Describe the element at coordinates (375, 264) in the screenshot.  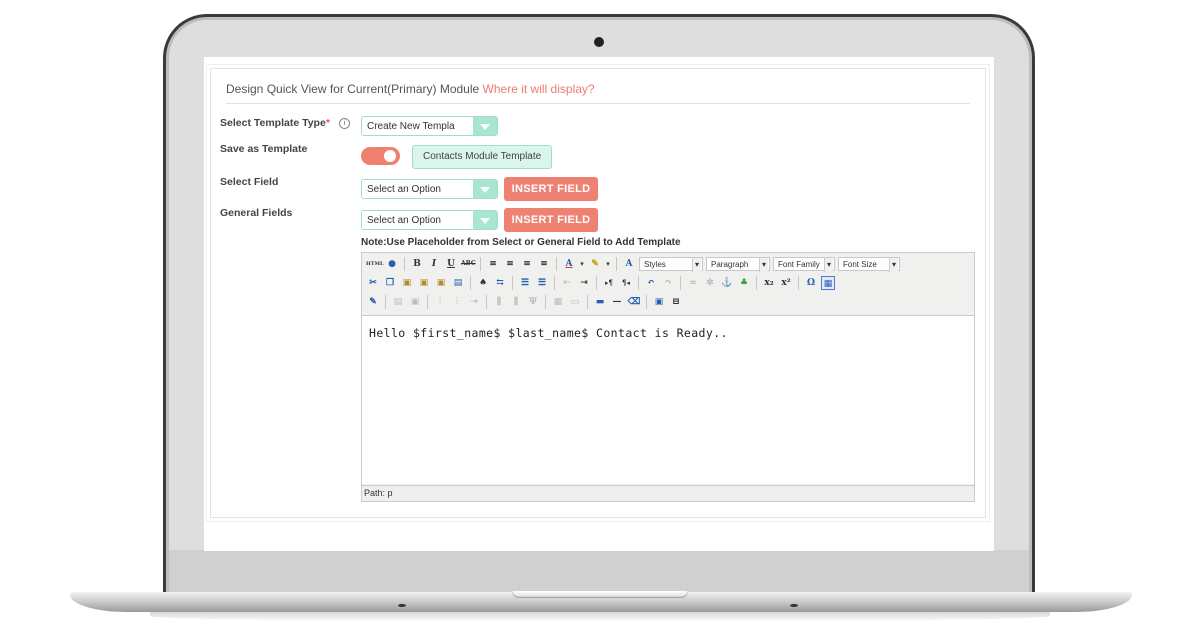
I see `html-source-icon: HTML` at that location.